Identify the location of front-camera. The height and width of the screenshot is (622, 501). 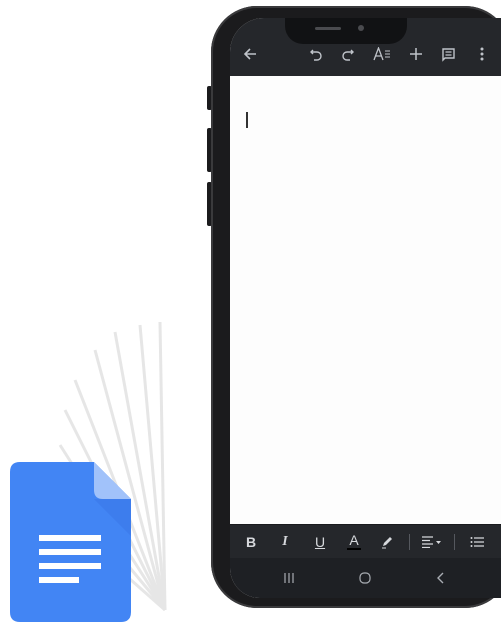
(361, 28).